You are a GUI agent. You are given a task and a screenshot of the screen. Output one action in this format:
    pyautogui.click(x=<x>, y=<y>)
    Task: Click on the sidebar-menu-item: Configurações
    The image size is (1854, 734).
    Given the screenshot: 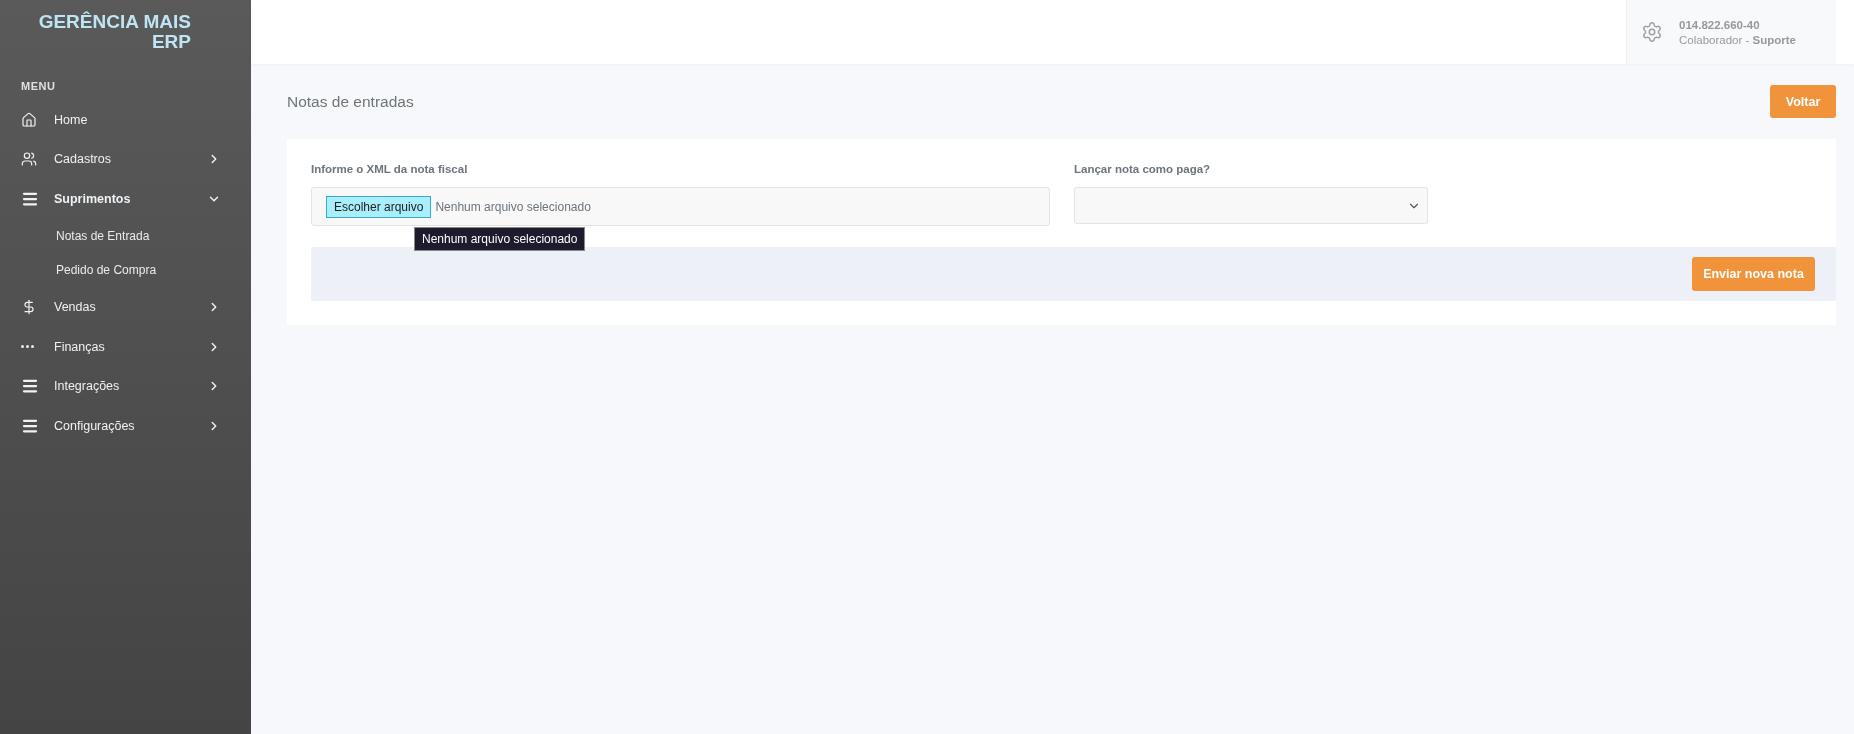 What is the action you would take?
    pyautogui.click(x=125, y=426)
    